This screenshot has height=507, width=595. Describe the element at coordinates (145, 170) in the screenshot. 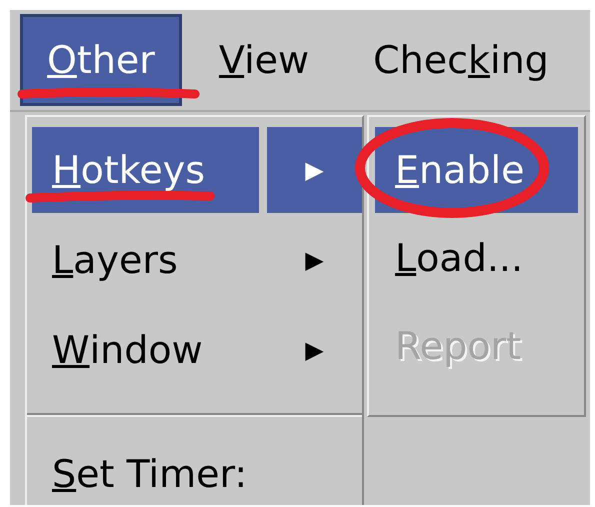

I see `menu-item: Hotkeys` at that location.